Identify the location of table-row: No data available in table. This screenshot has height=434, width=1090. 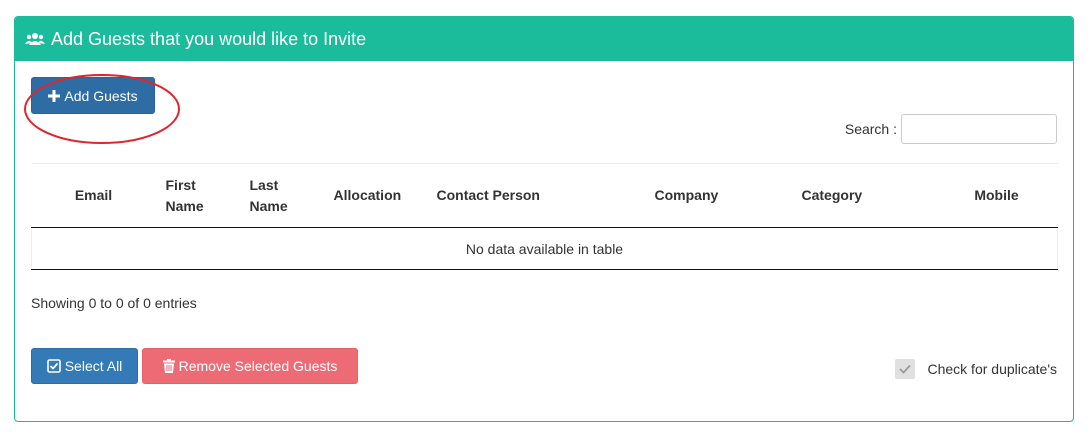
(544, 248).